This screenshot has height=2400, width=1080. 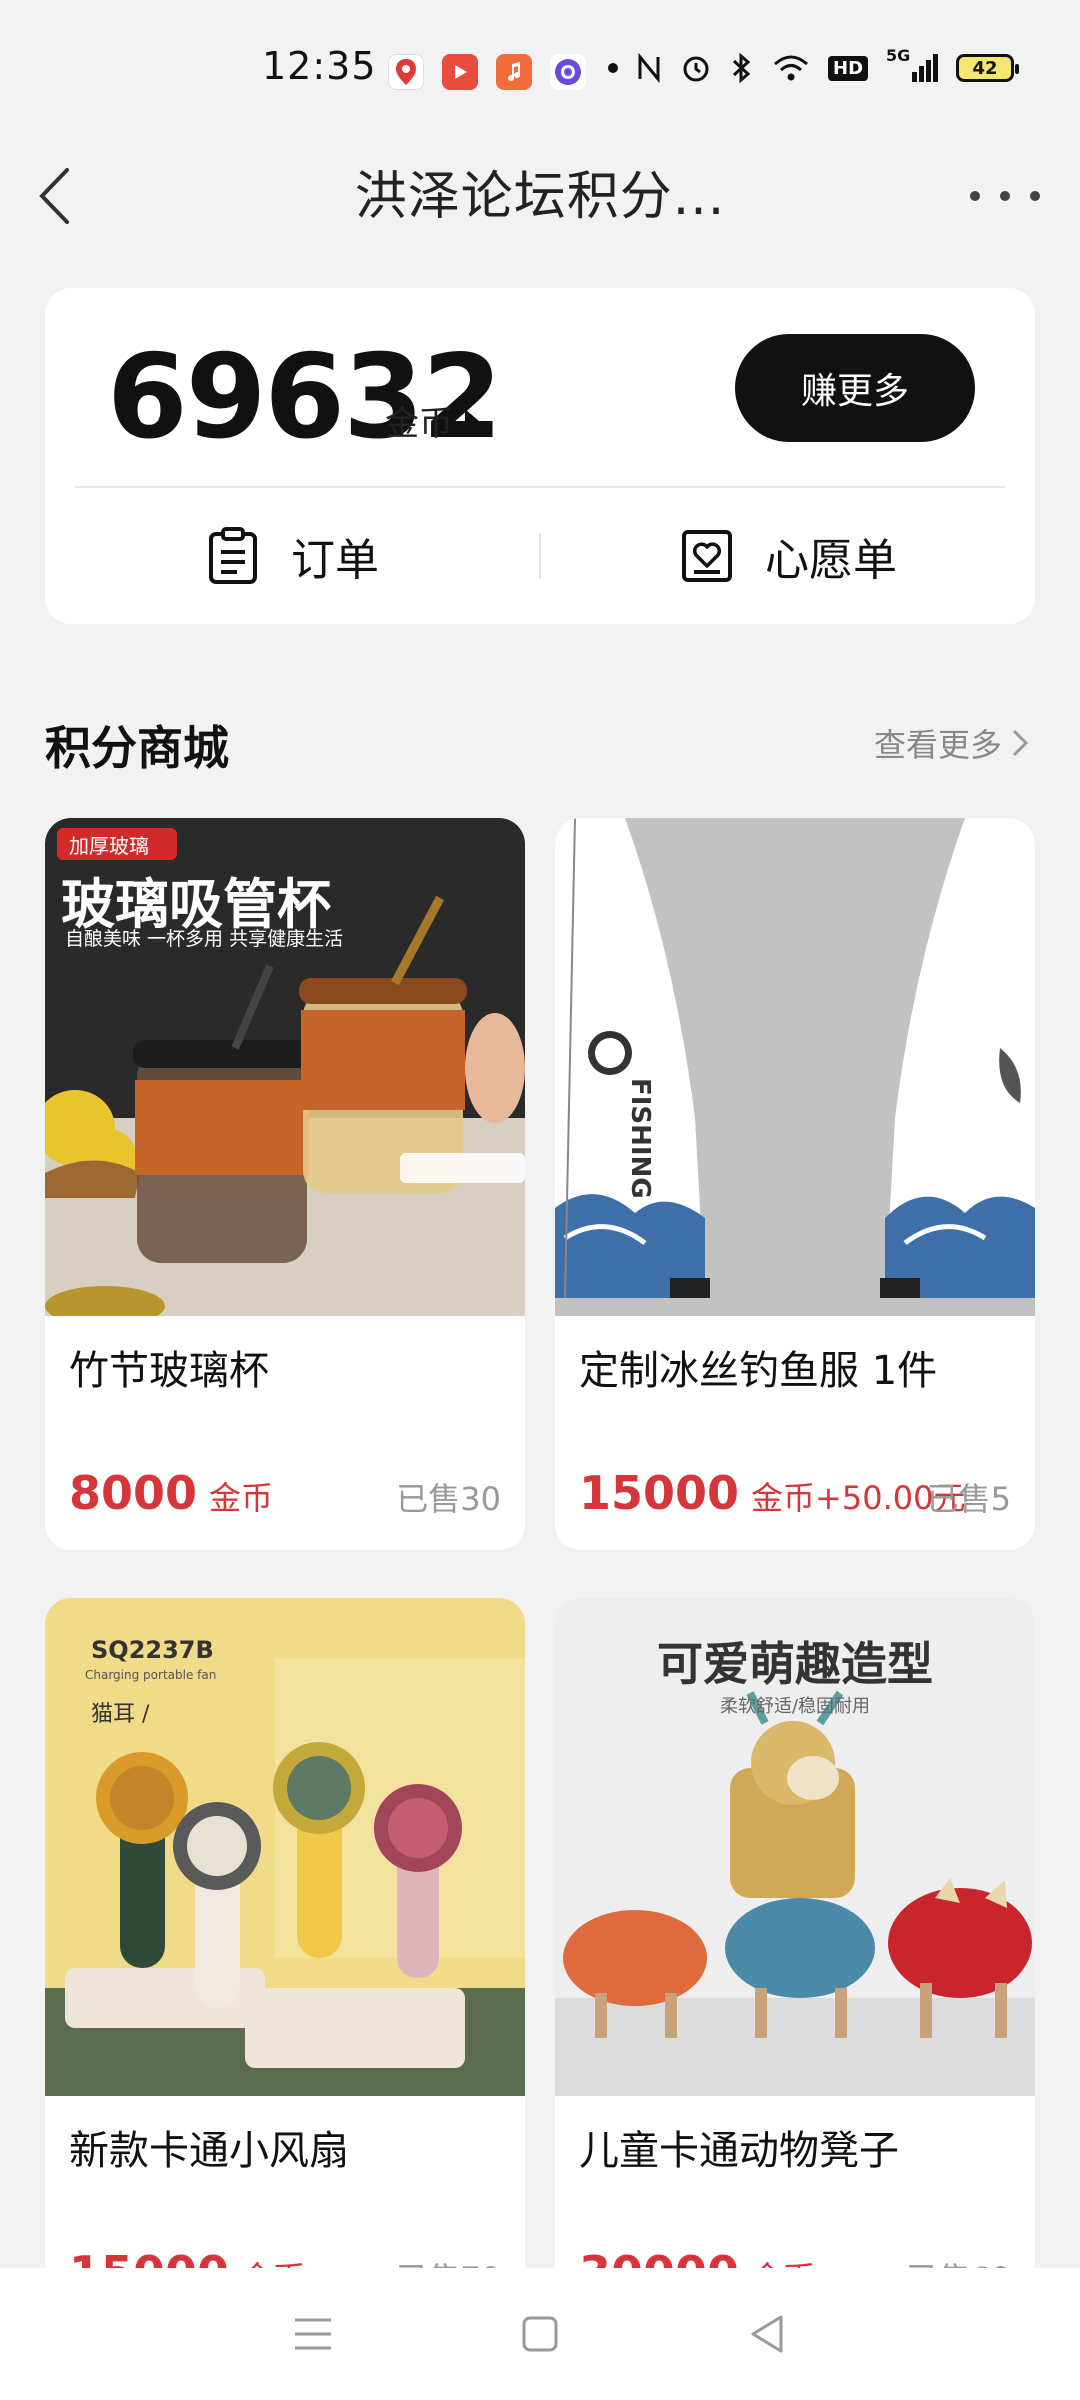 I want to click on network-type: 5G, so click(x=898, y=55).